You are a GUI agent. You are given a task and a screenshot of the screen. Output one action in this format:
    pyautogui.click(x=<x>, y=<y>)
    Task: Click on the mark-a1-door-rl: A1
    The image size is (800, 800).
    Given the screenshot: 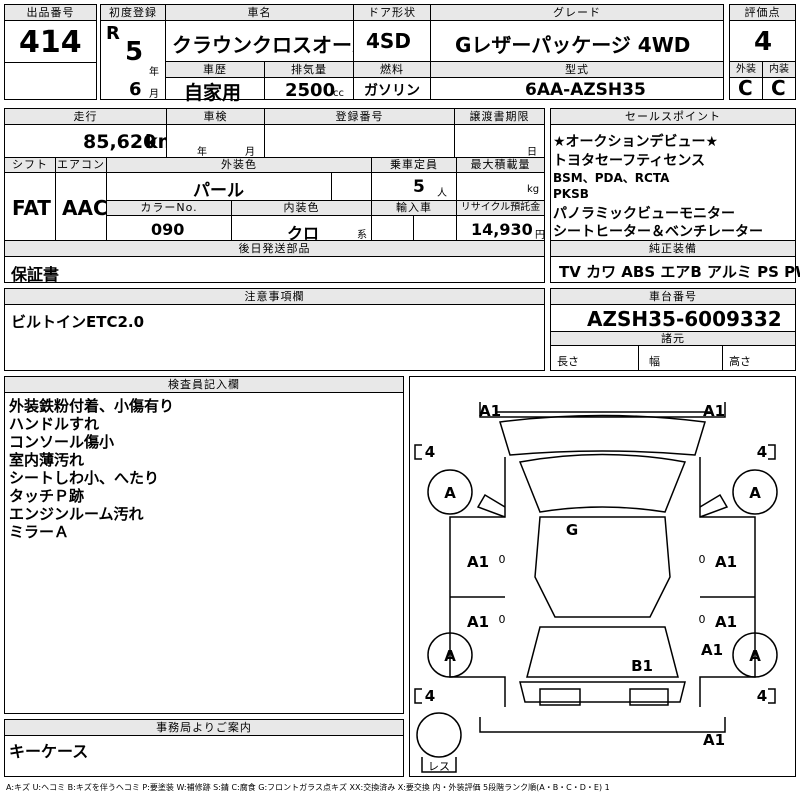 What is the action you would take?
    pyautogui.click(x=478, y=622)
    